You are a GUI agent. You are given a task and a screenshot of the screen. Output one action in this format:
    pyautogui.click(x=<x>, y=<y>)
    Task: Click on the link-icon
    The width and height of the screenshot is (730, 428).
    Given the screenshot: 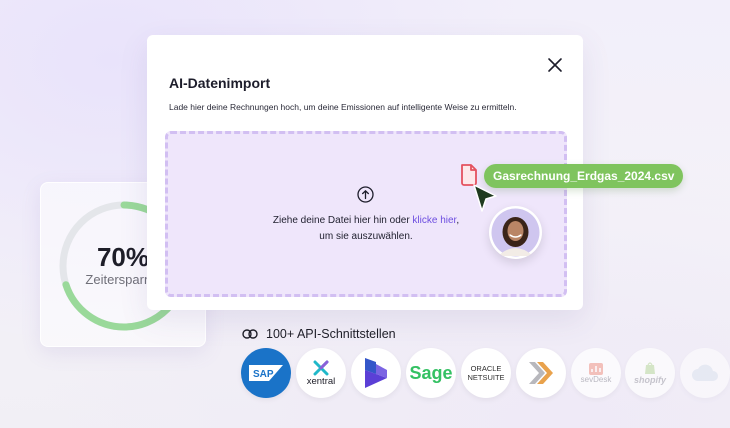 What is the action you would take?
    pyautogui.click(x=250, y=334)
    